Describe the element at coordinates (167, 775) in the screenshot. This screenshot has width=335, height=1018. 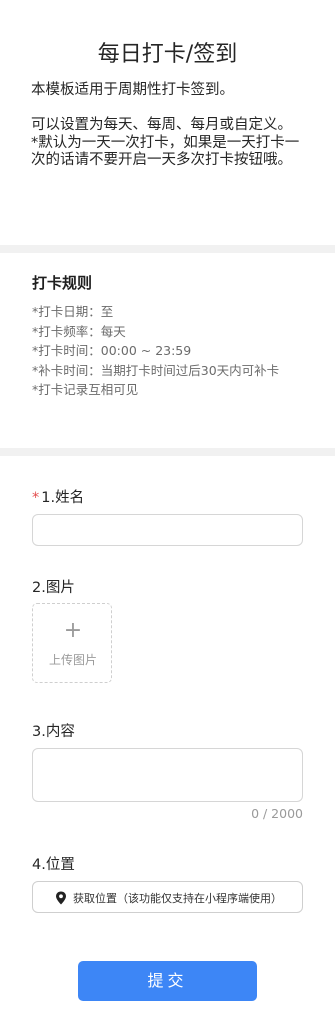
I see `content-textarea` at that location.